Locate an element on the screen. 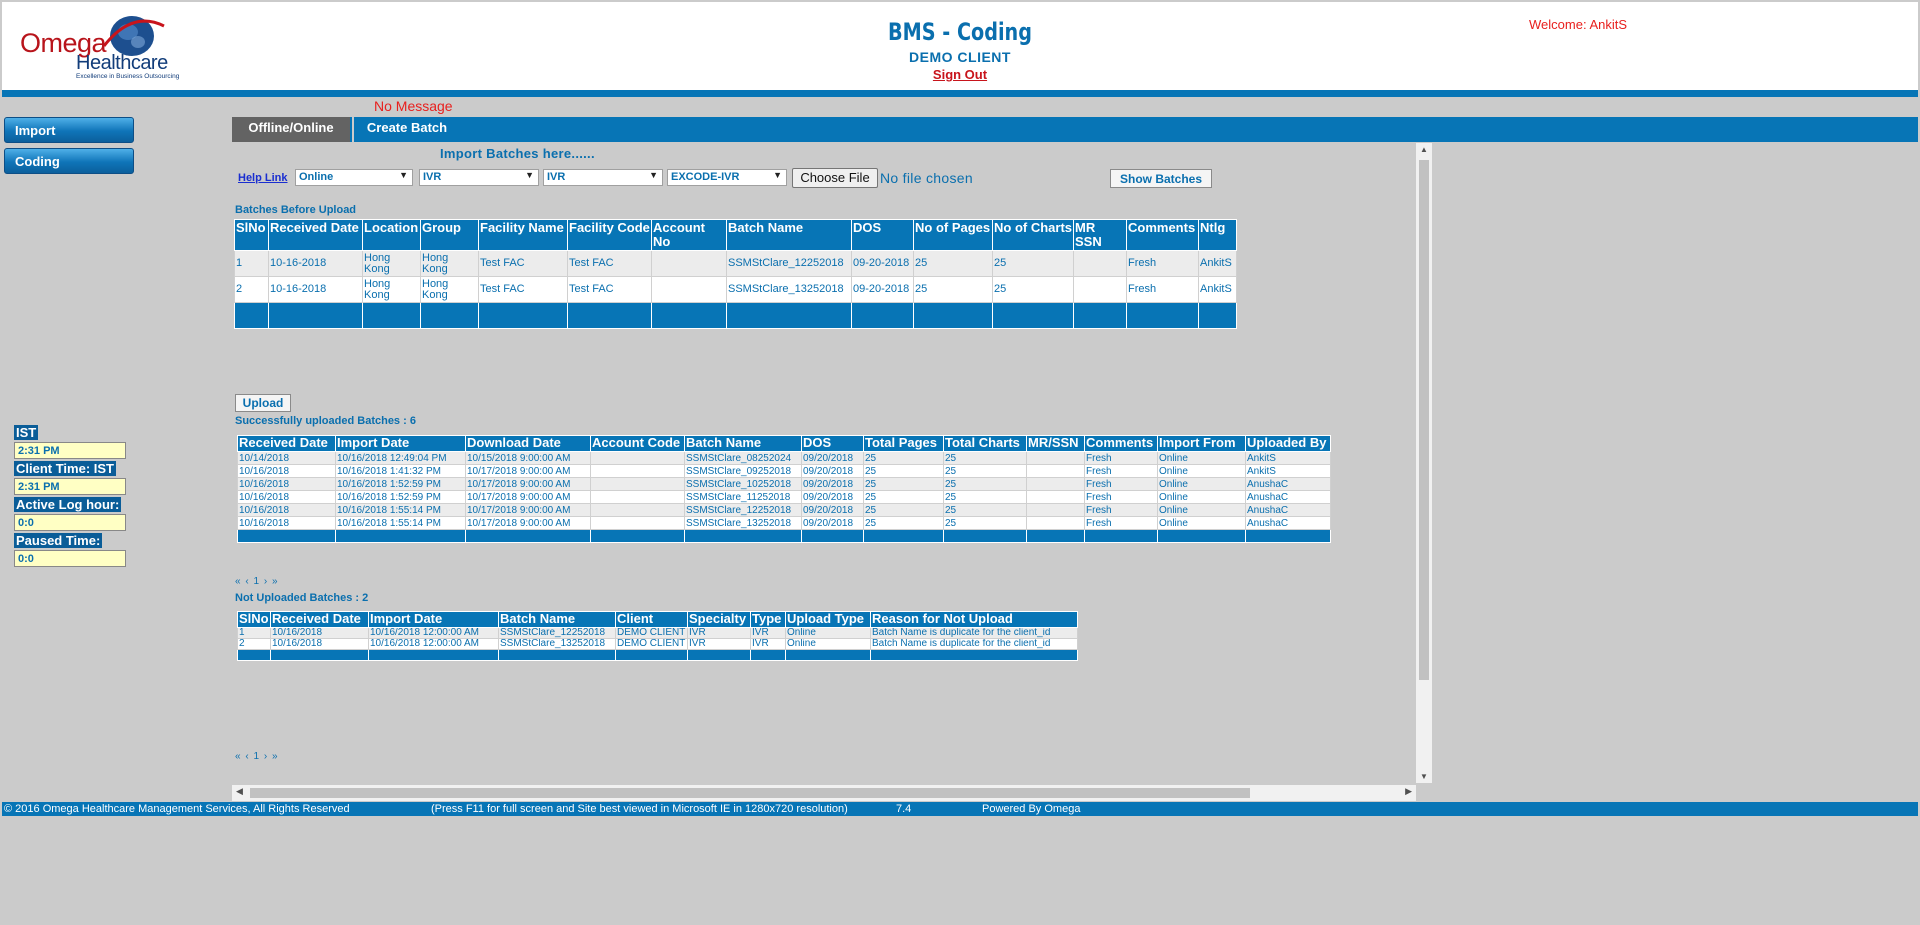 The image size is (1920, 925). specialty-select: IVR ▼ is located at coordinates (479, 177).